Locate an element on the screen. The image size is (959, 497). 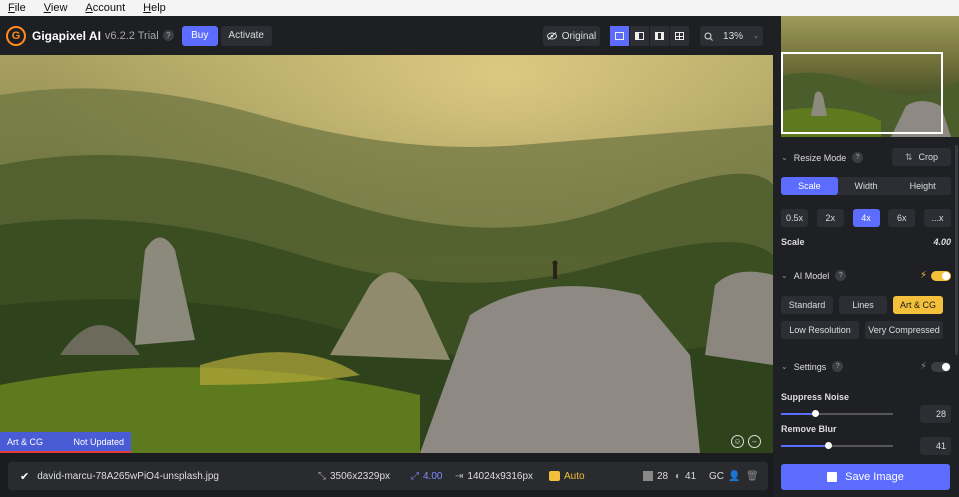
auto-model-toggle is located at coordinates (941, 275).